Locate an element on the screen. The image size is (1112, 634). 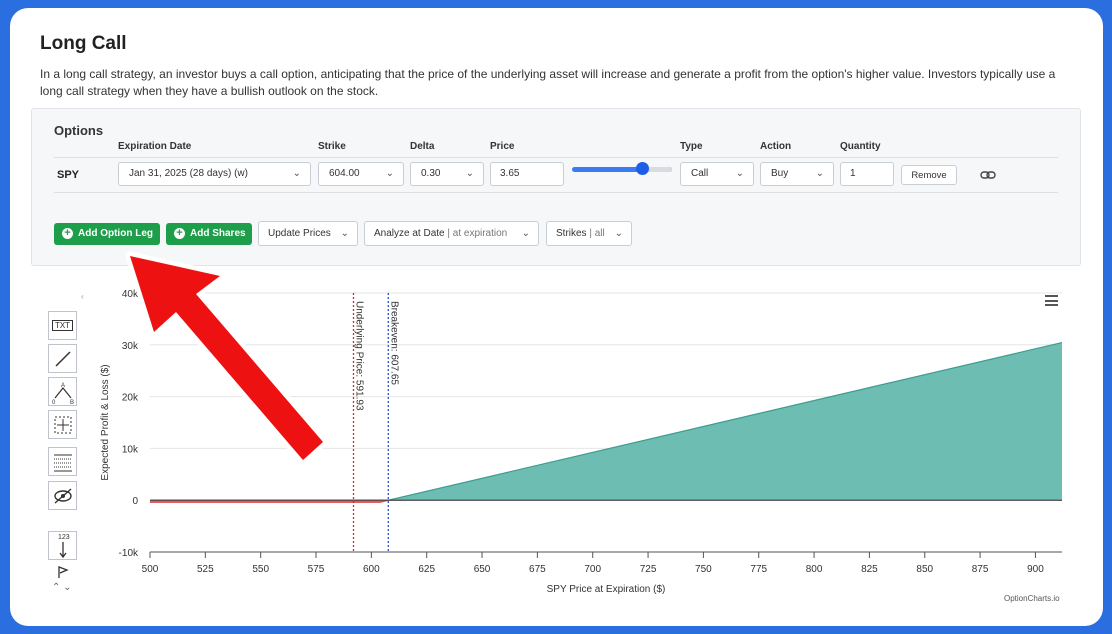
x-tick-label: 850 is located at coordinates (924, 569).